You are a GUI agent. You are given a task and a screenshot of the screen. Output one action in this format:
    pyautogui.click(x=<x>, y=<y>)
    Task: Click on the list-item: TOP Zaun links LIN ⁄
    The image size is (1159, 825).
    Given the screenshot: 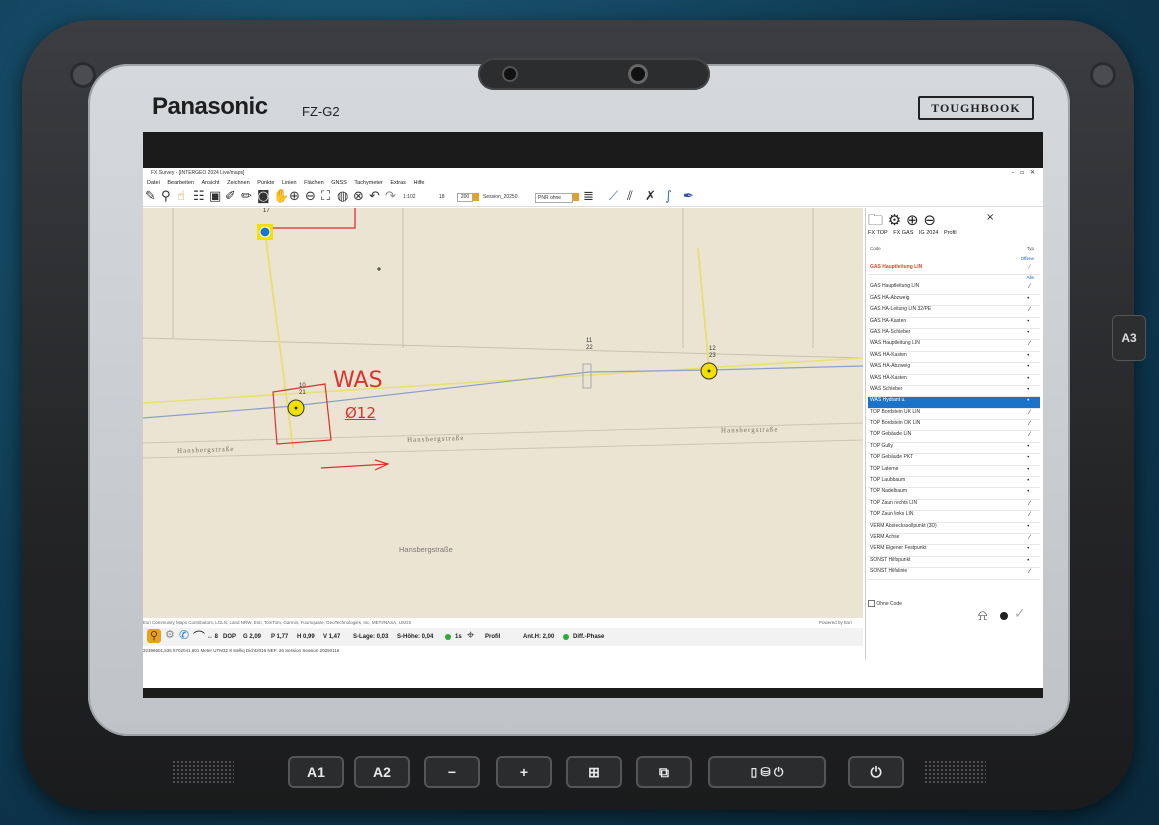 What is the action you would take?
    pyautogui.click(x=954, y=517)
    